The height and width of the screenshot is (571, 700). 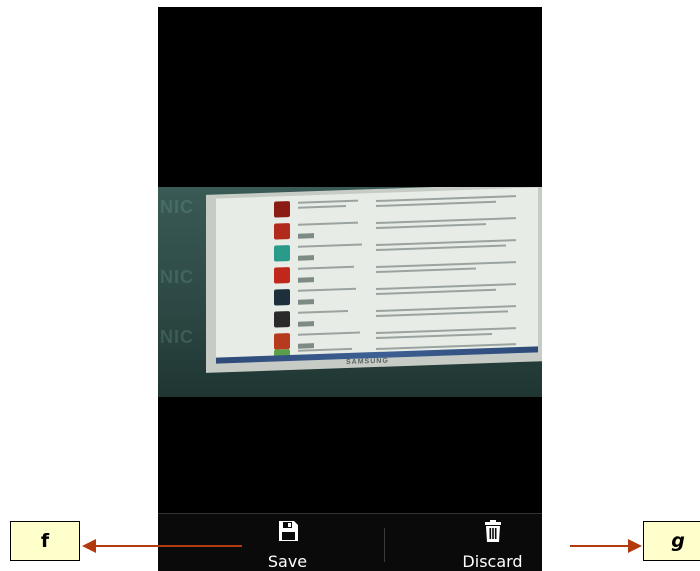 I want to click on arrow-to-tag-f, so click(x=162, y=546).